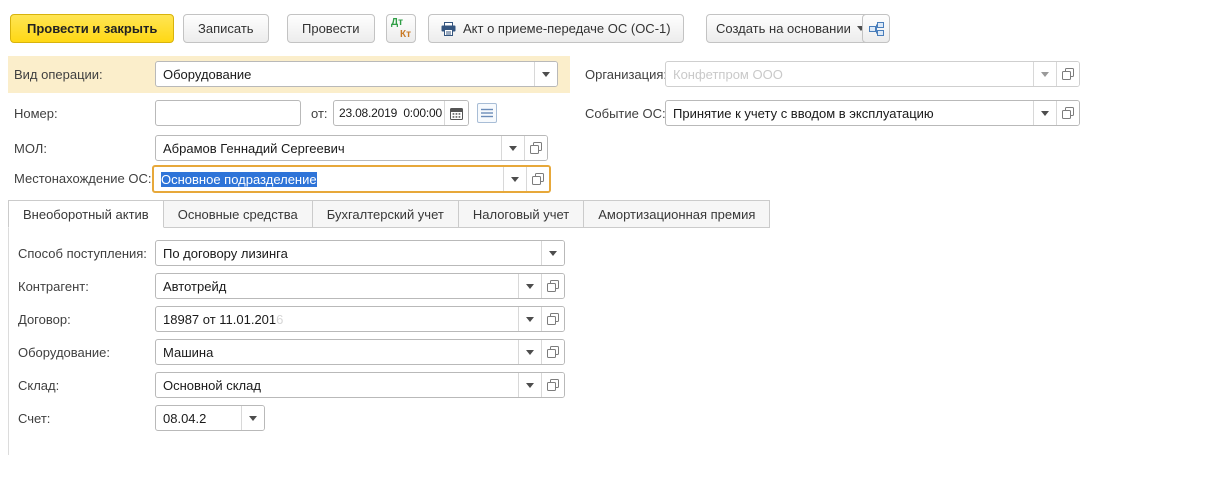 The width and height of the screenshot is (1212, 478). I want to click on os-event-dropdown-button, so click(1044, 113).